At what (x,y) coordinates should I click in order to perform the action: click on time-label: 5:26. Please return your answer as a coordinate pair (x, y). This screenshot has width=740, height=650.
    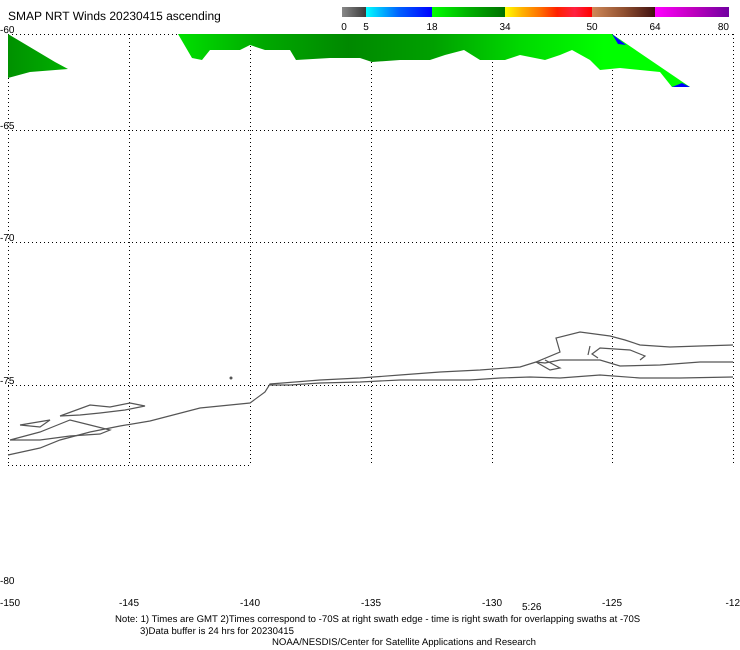
    Looking at the image, I should click on (532, 607).